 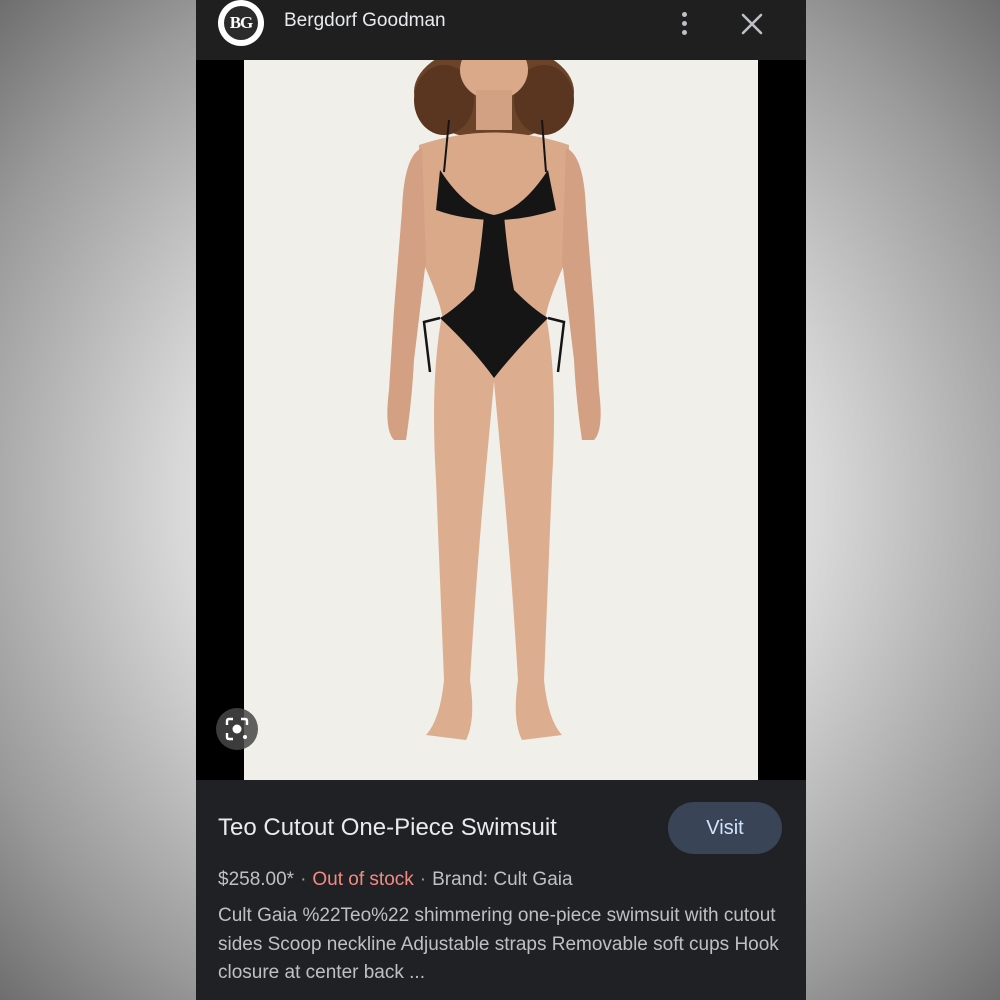 What do you see at coordinates (502, 879) in the screenshot?
I see `product-brand: Brand: Cult Gaia` at bounding box center [502, 879].